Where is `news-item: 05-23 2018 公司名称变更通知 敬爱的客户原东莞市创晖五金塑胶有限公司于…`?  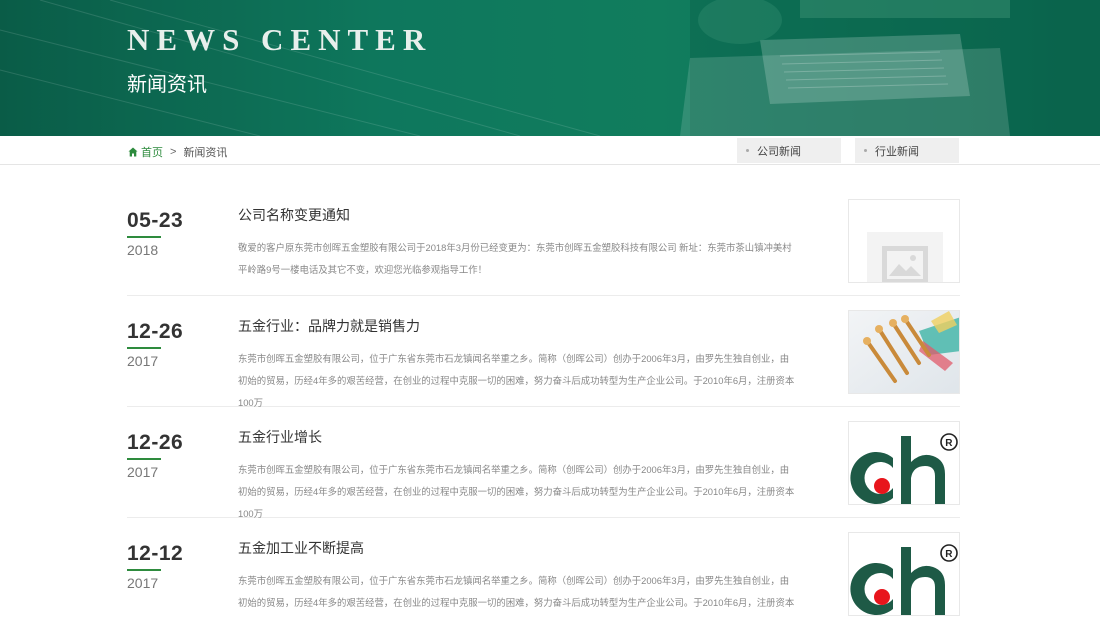 news-item: 05-23 2018 公司名称变更通知 敬爱的客户原东莞市创晖五金塑胶有限公司于… is located at coordinates (543, 240).